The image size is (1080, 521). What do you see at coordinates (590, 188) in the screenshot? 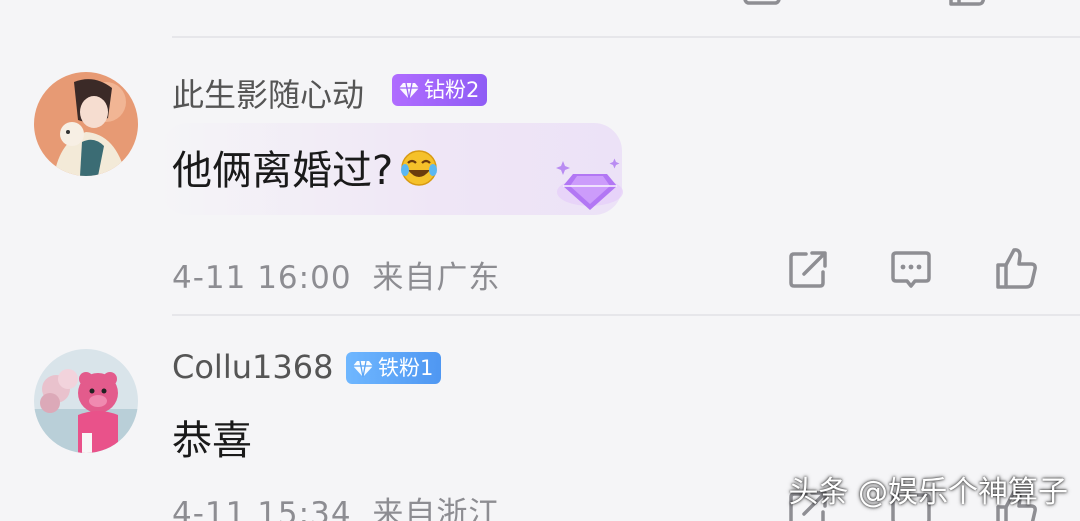
I see `diamond-decoration-icon` at bounding box center [590, 188].